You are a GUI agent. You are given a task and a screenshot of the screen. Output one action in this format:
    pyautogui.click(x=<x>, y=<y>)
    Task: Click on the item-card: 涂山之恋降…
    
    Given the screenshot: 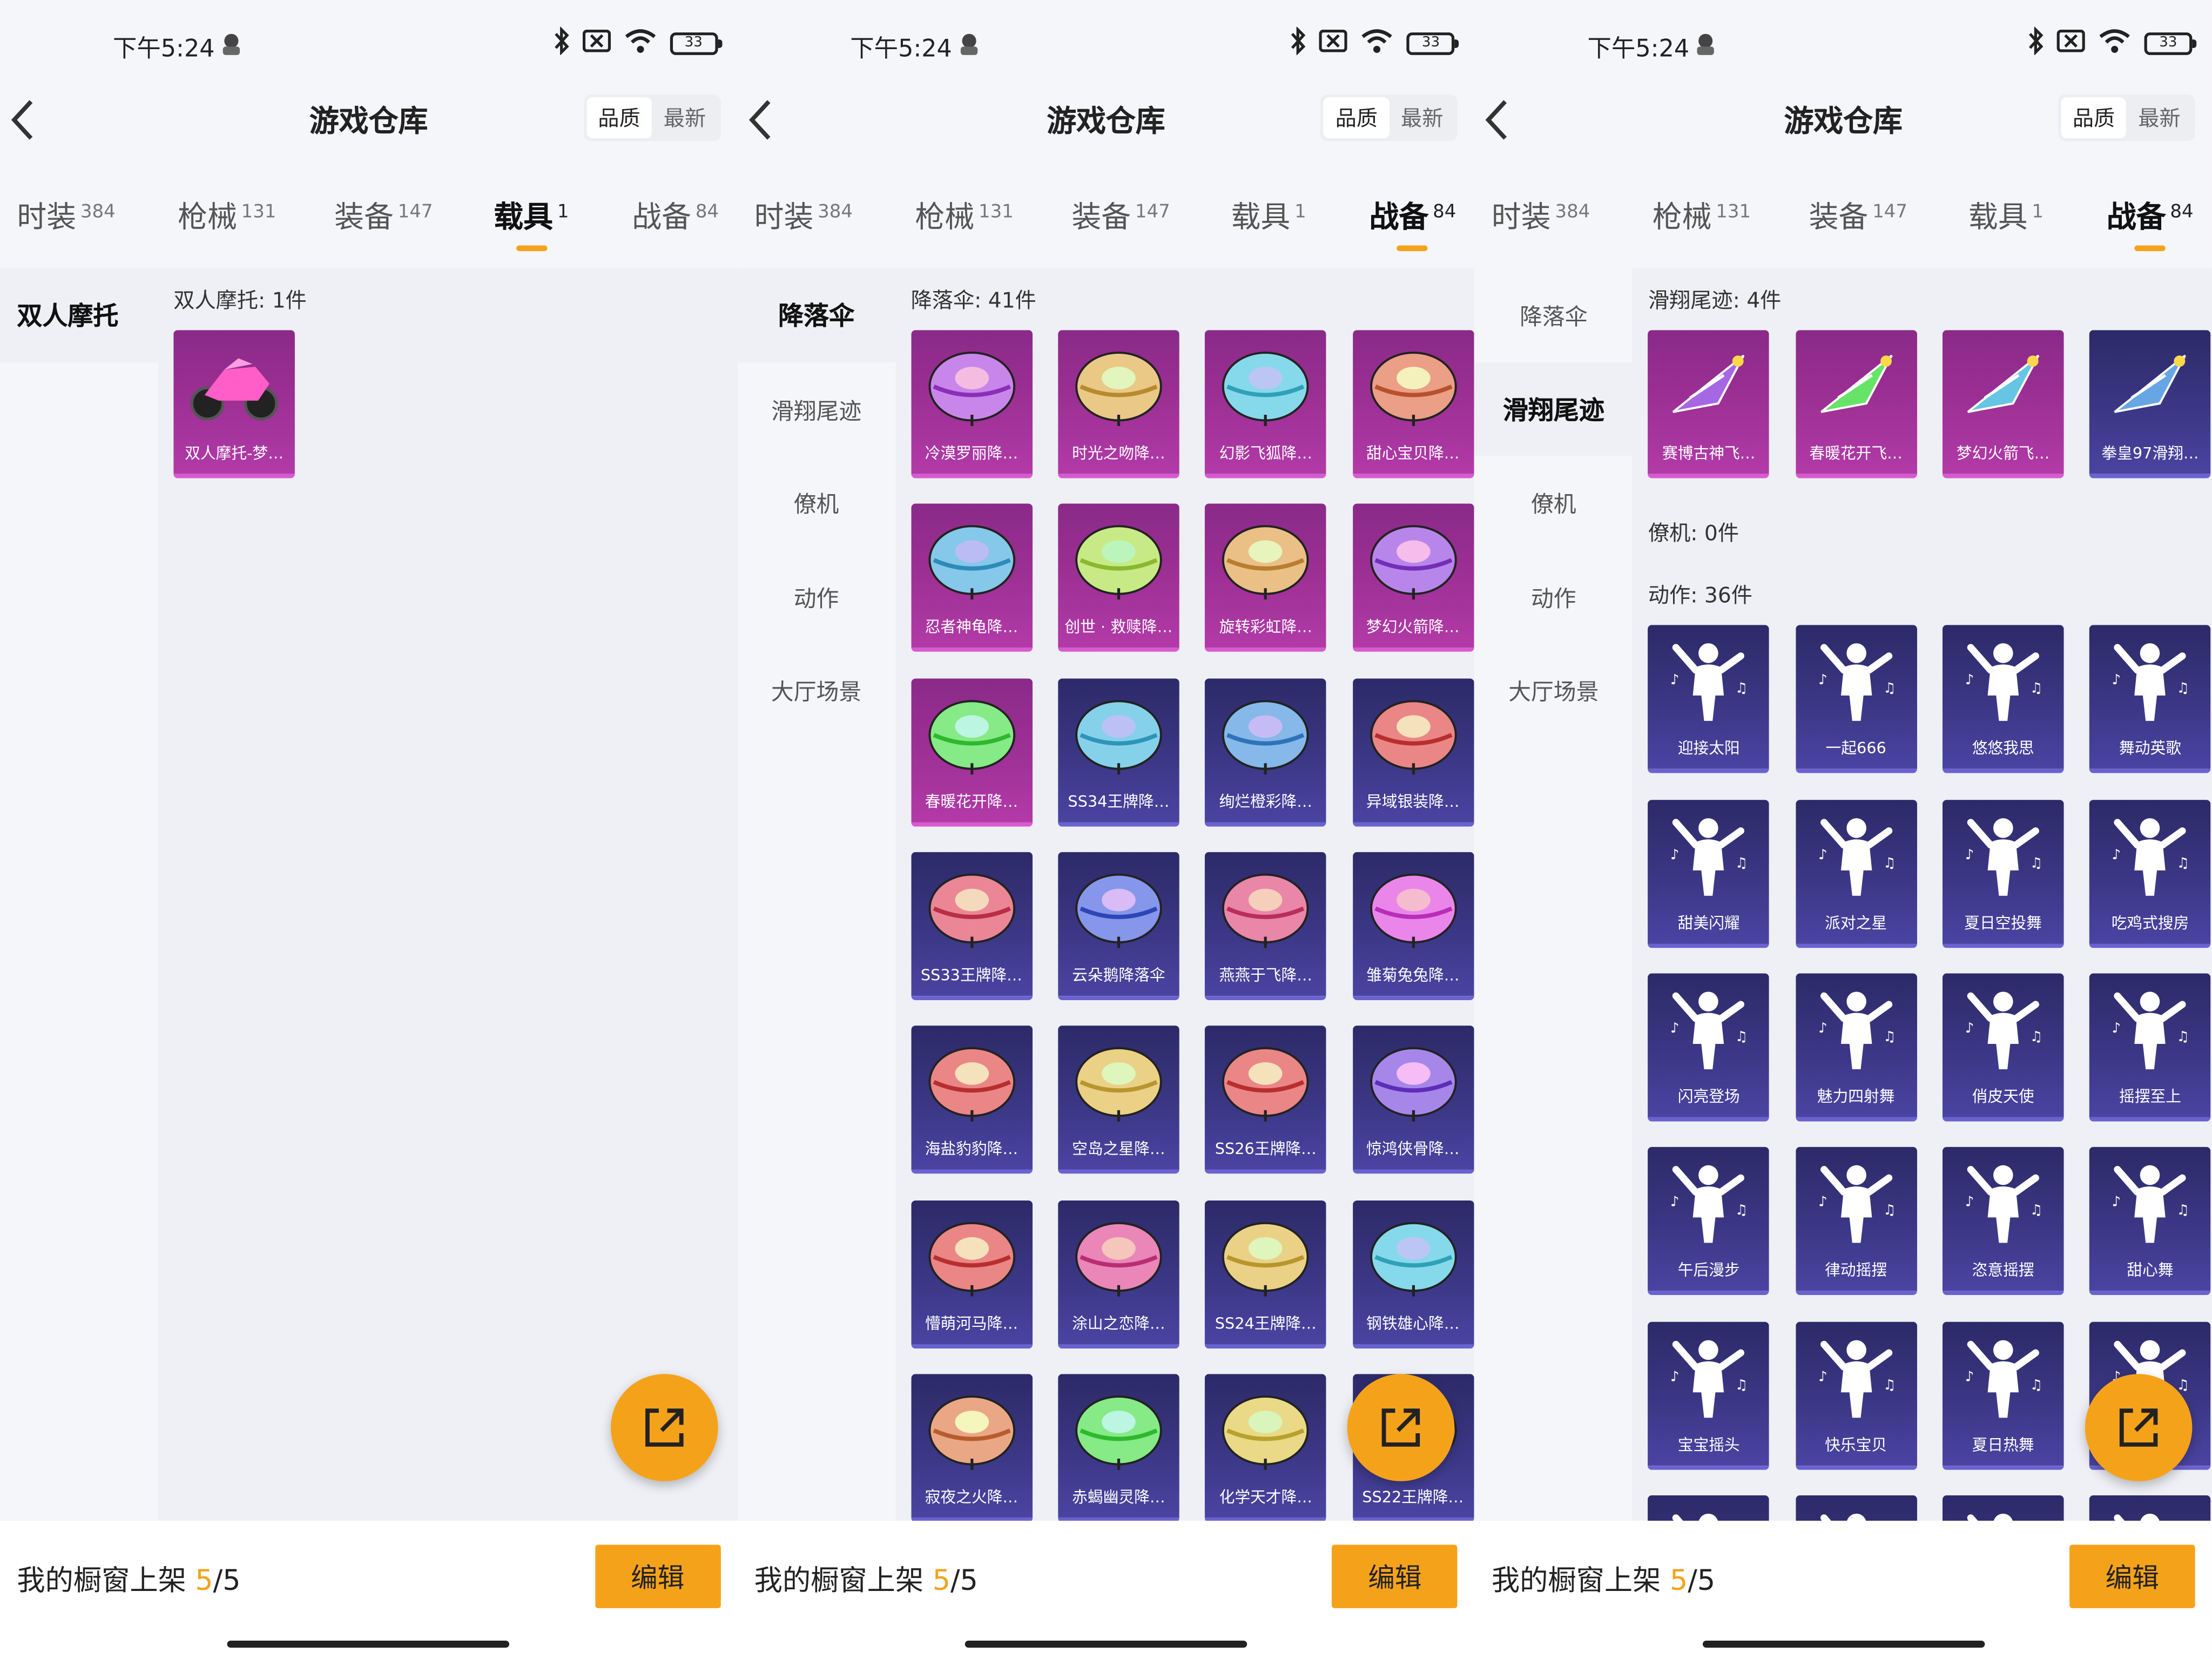 What is the action you would take?
    pyautogui.click(x=1118, y=1273)
    